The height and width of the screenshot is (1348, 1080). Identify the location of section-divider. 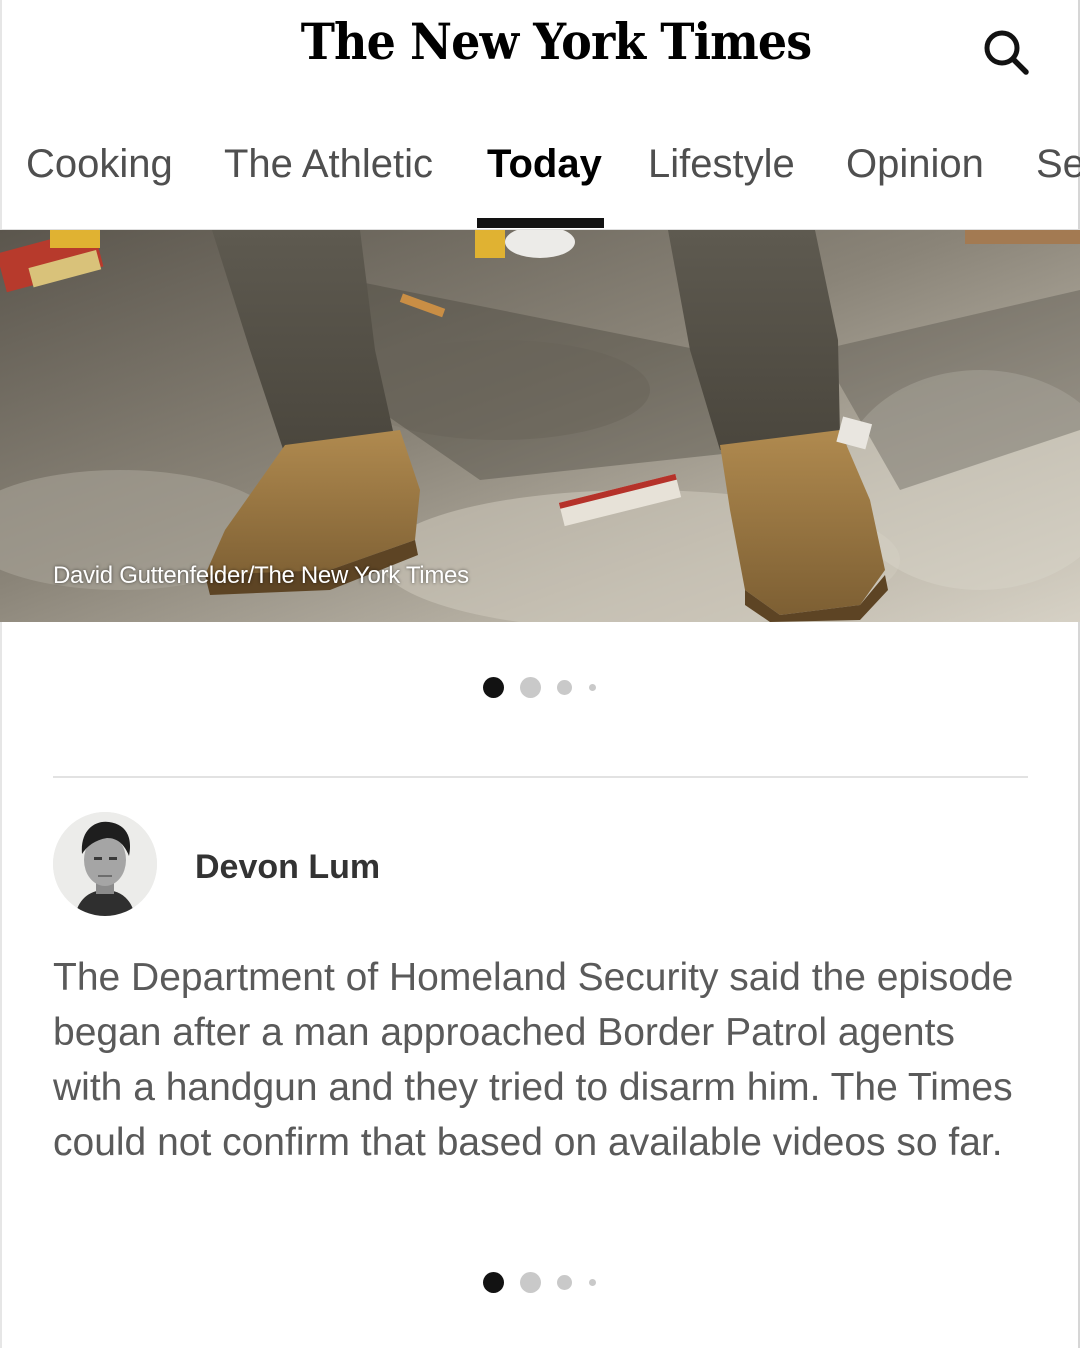
(540, 777).